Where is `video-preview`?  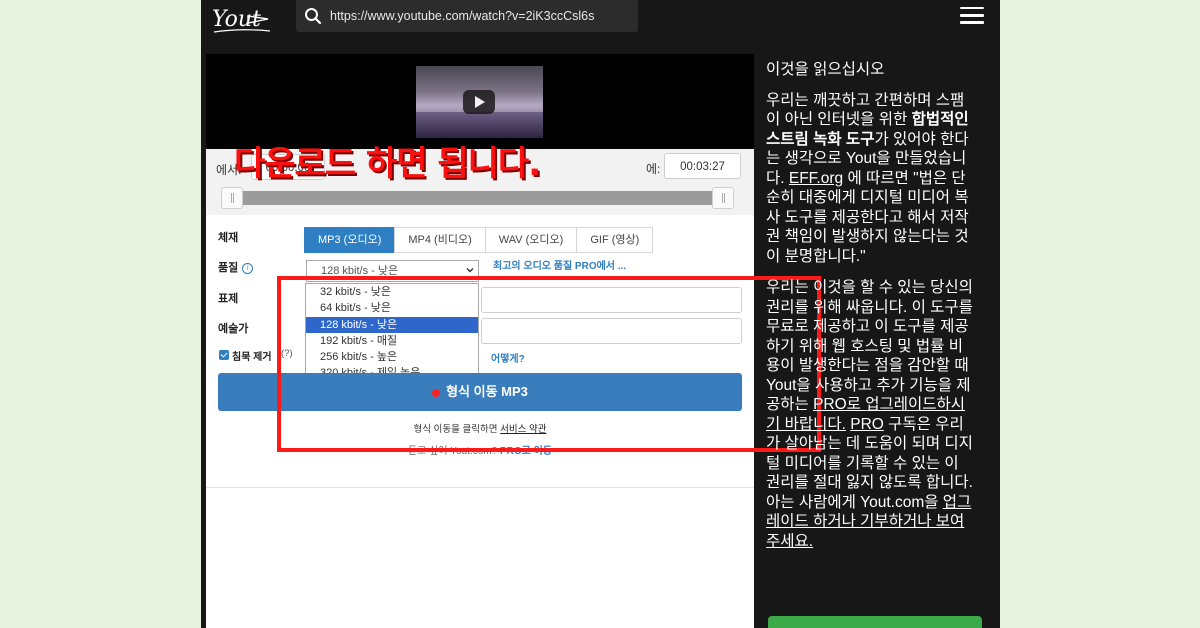 video-preview is located at coordinates (480, 101).